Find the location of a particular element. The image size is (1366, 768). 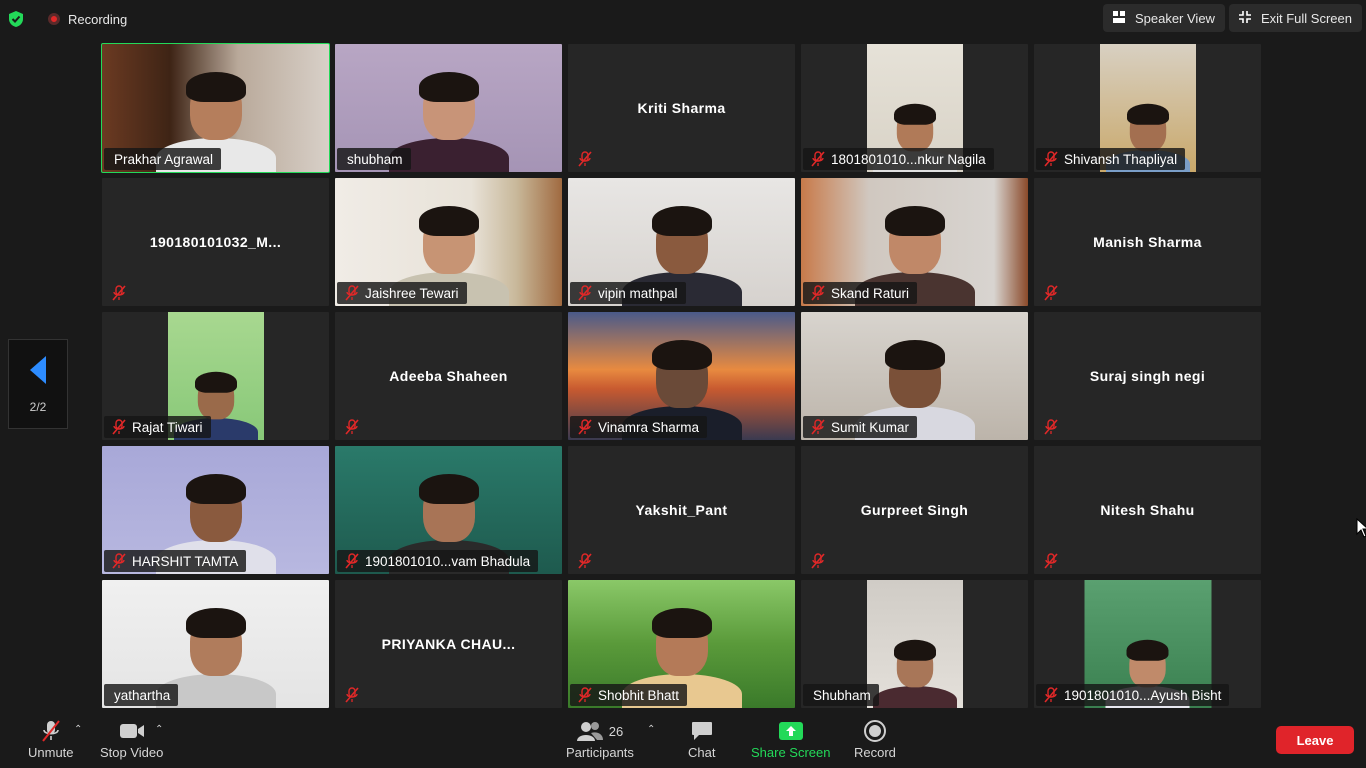

participant-tile: Jaishree Tewari is located at coordinates (448, 242).